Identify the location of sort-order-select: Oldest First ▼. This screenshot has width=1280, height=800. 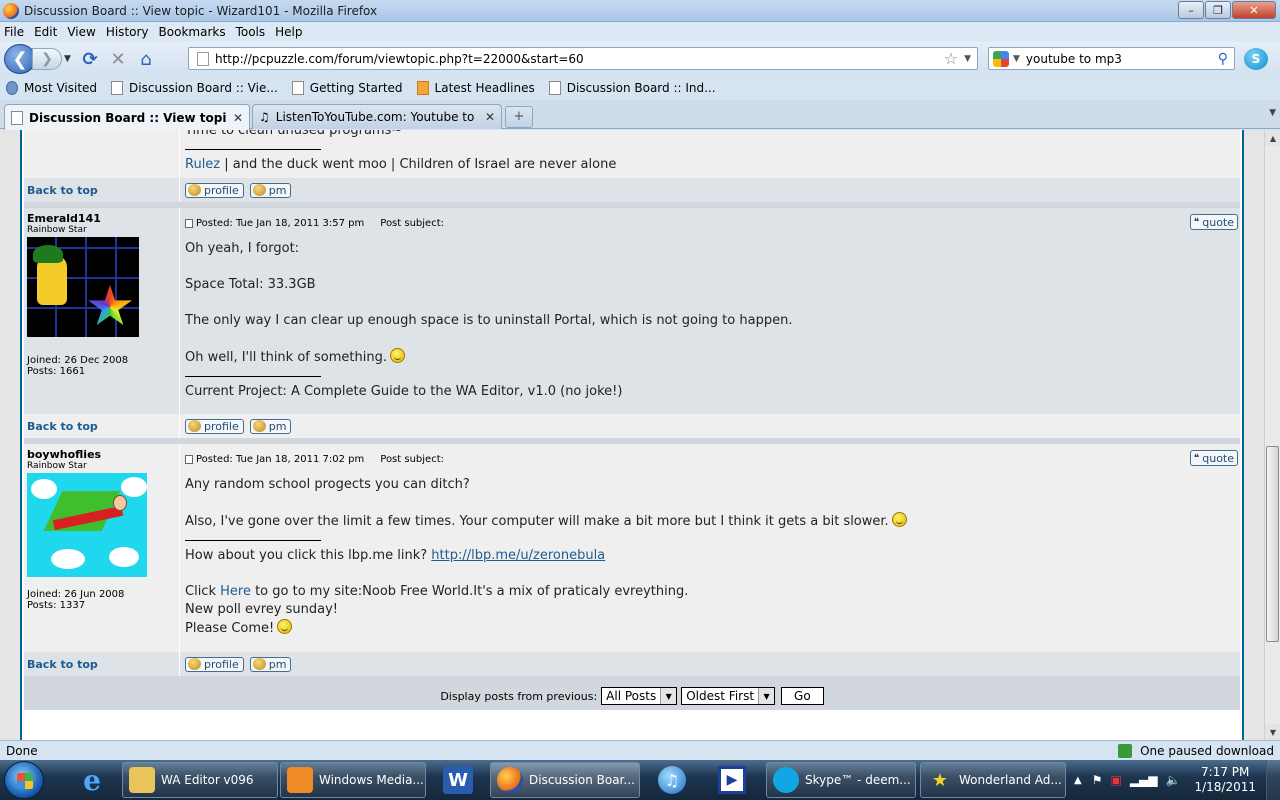
(728, 696).